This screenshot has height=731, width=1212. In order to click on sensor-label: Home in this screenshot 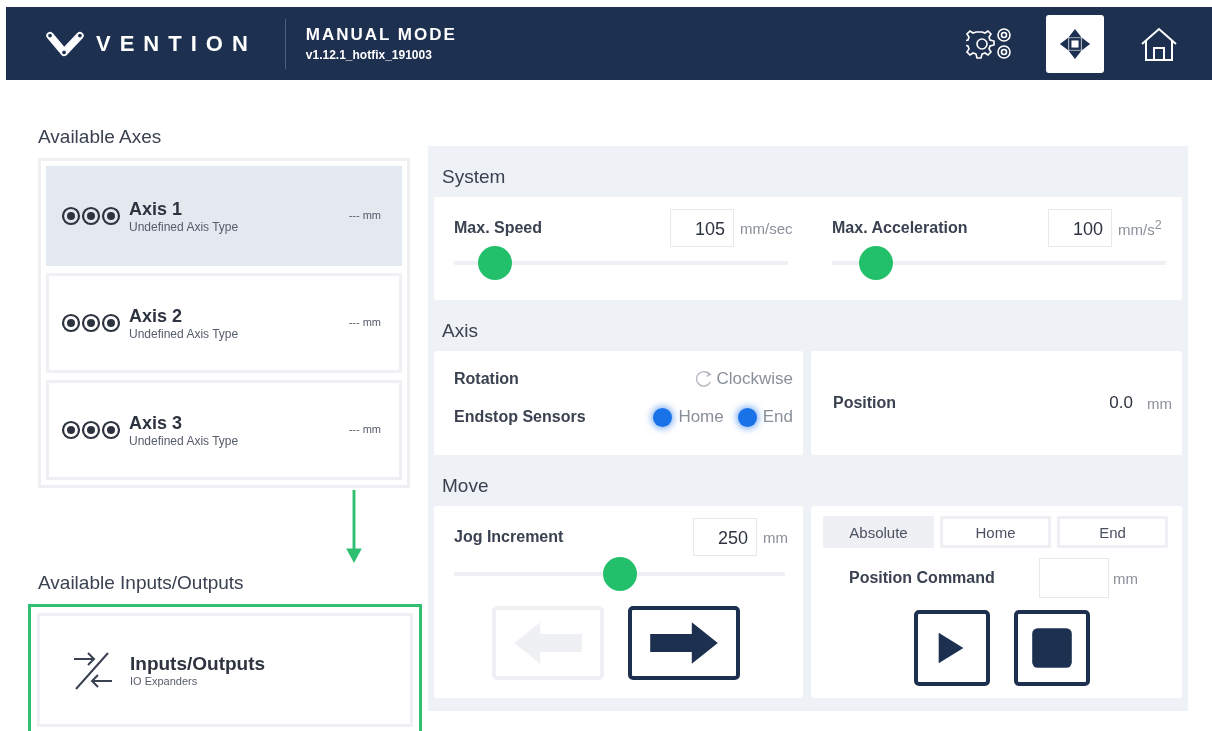, I will do `click(701, 417)`.